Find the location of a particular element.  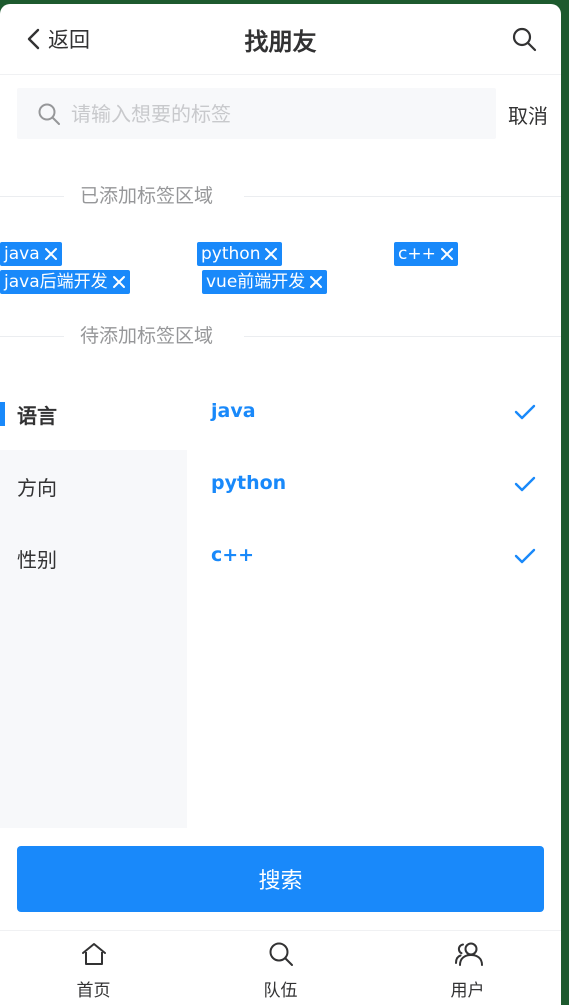

tag-java: java is located at coordinates (31, 254).